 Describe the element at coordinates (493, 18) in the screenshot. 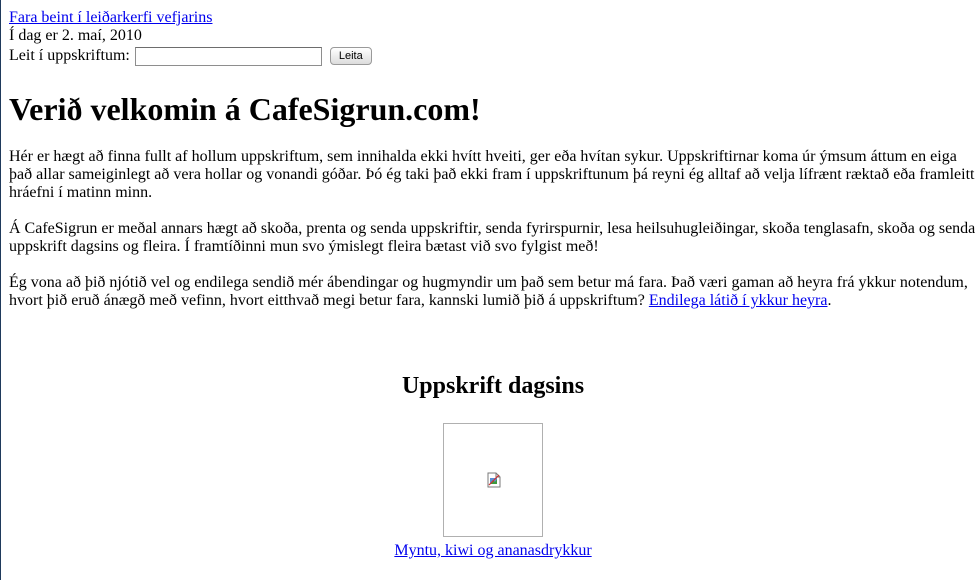

I see `skip-nav-row: Fara beint í leiðarkerfi vefjarins` at that location.